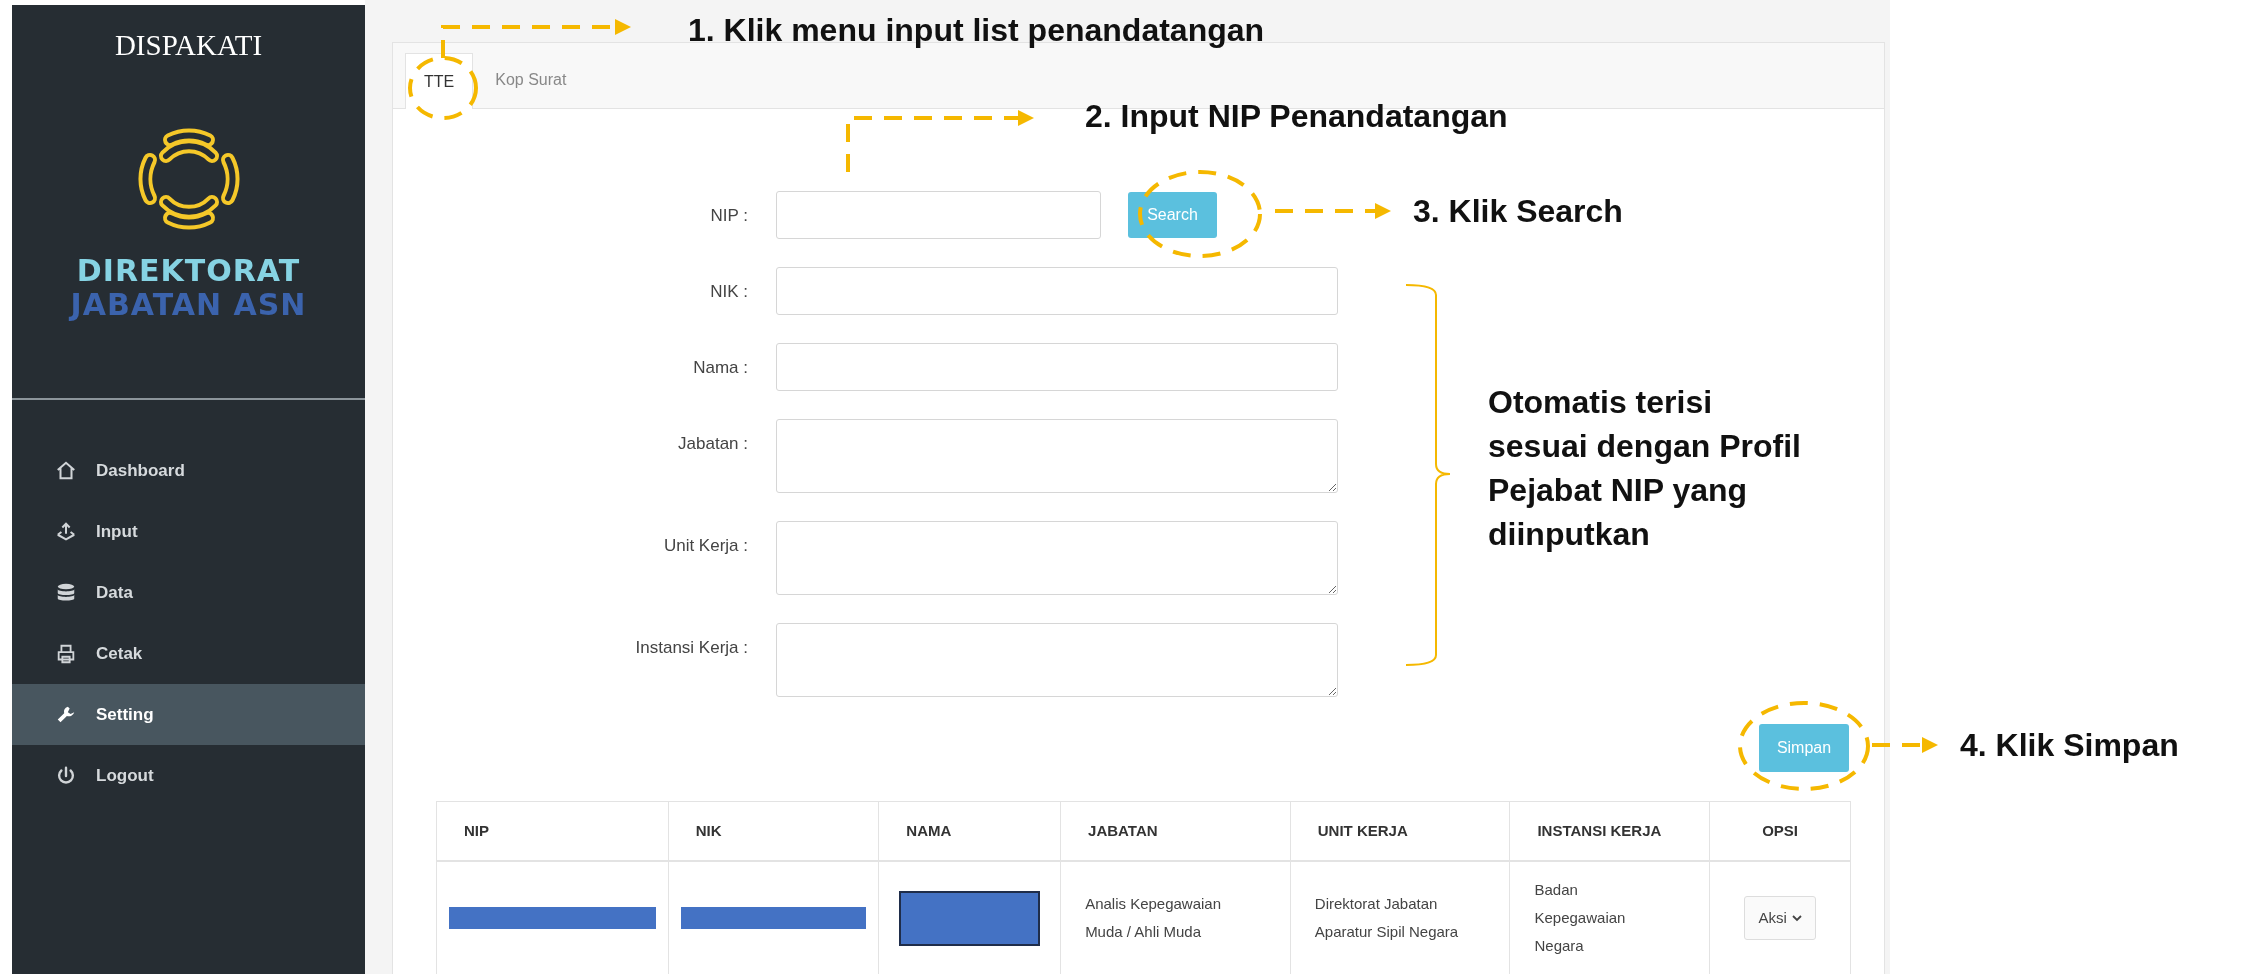 Image resolution: width=2247 pixels, height=974 pixels. What do you see at coordinates (66, 775) in the screenshot?
I see `power-icon` at bounding box center [66, 775].